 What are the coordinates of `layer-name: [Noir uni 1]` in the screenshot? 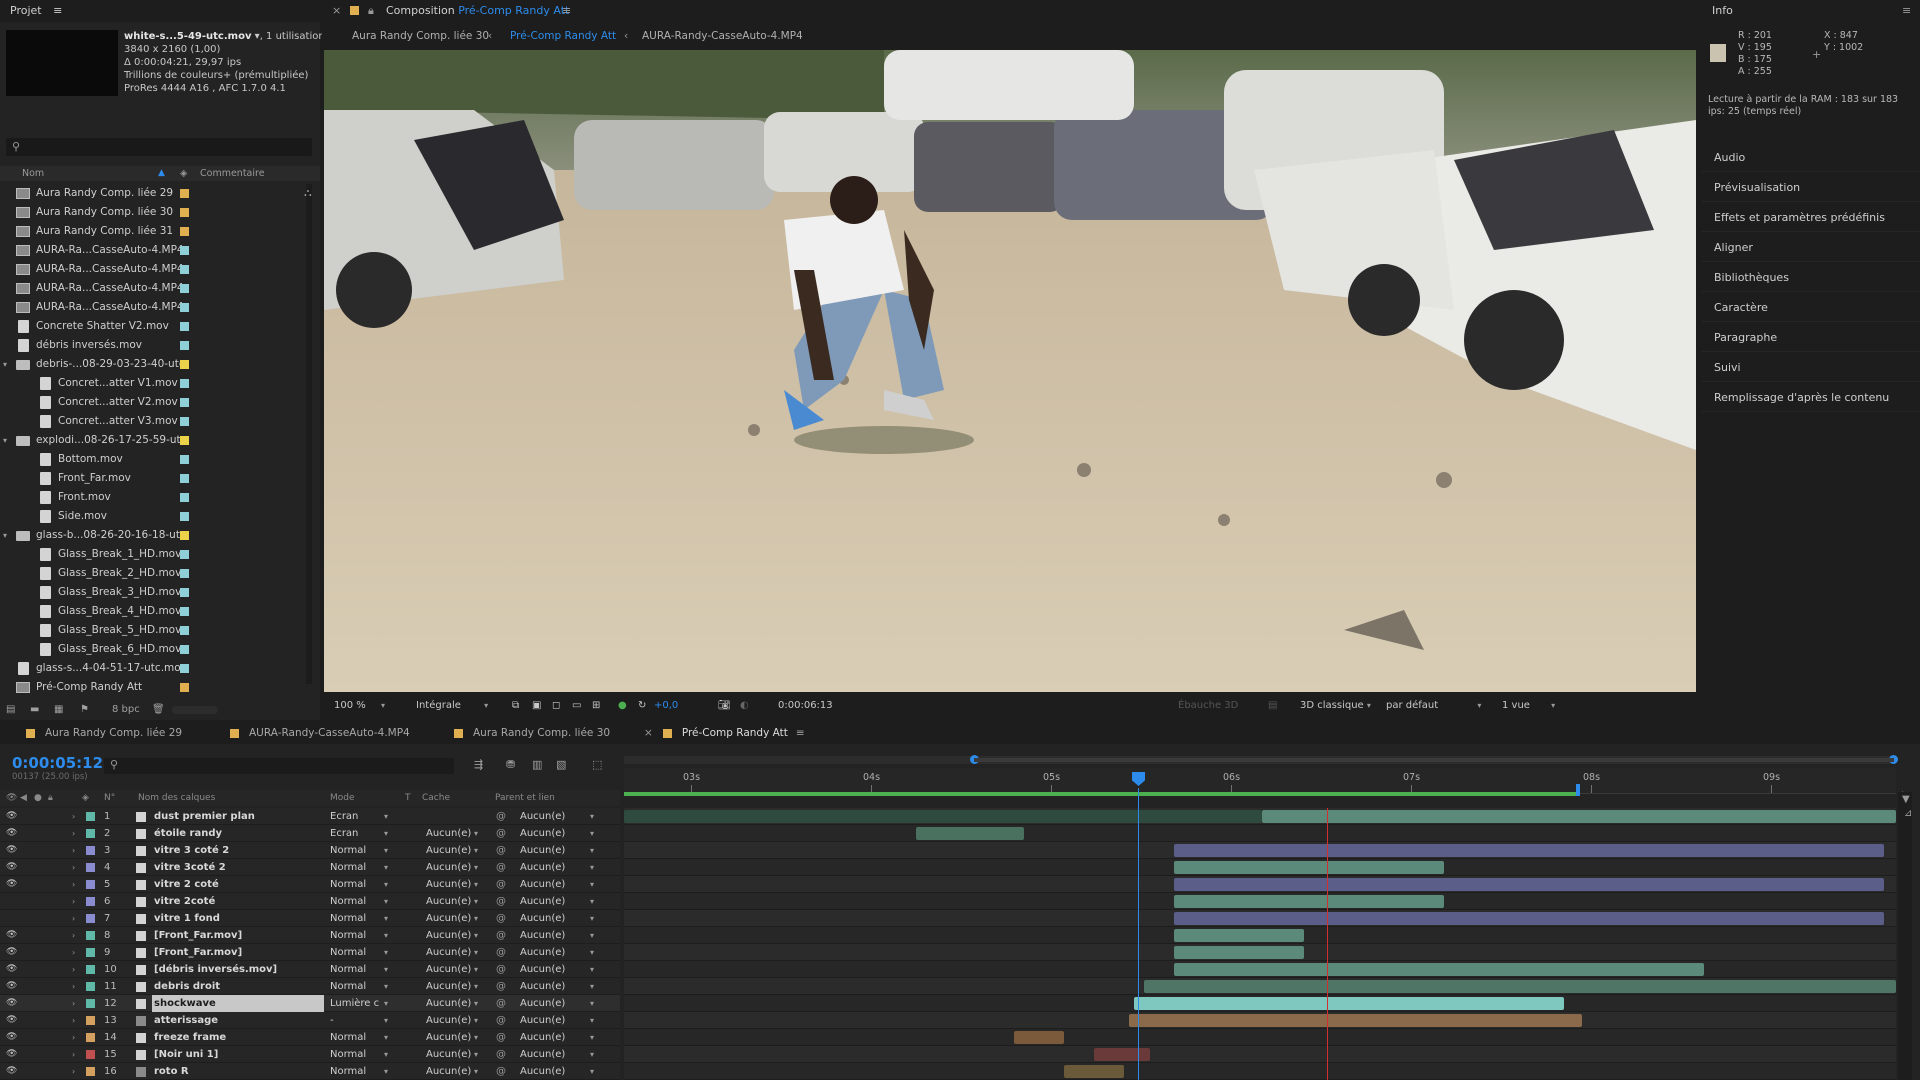 It's located at (238, 1054).